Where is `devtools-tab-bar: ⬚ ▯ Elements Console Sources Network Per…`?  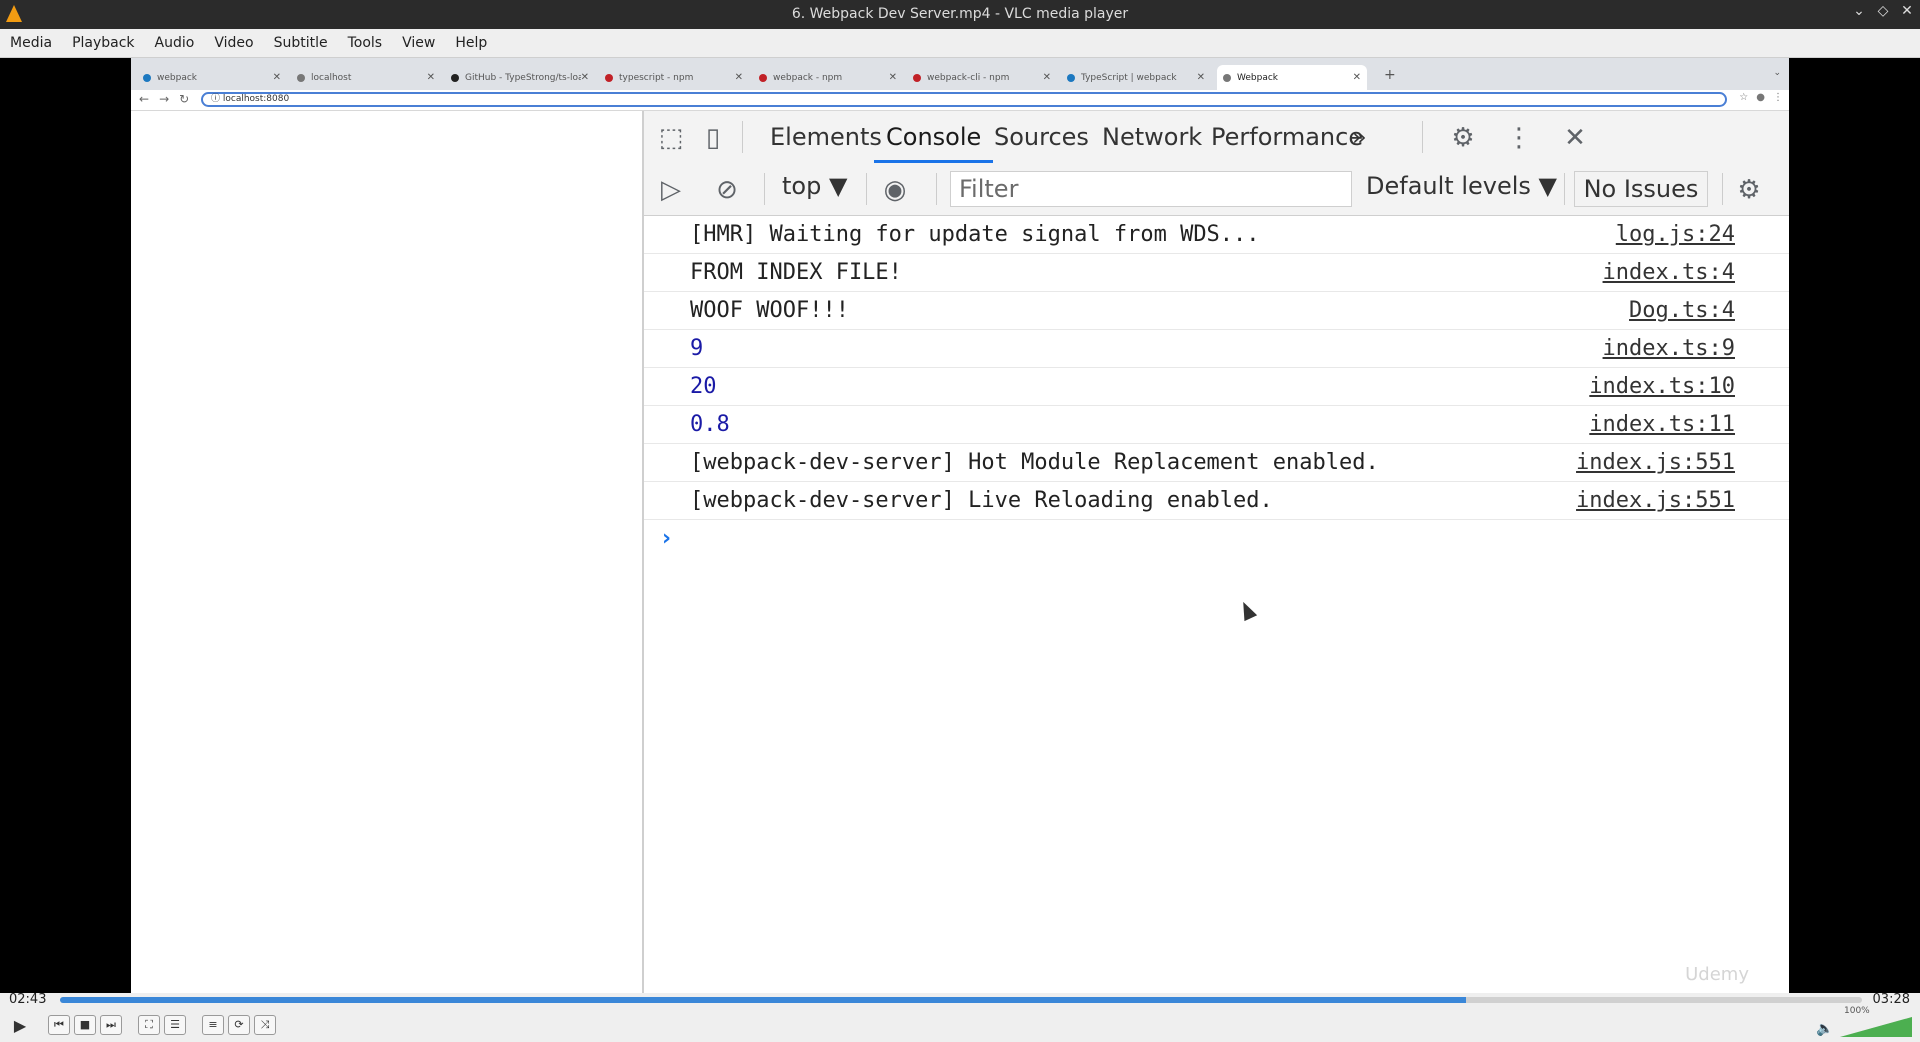 devtools-tab-bar: ⬚ ▯ Elements Console Sources Network Per… is located at coordinates (1216, 137).